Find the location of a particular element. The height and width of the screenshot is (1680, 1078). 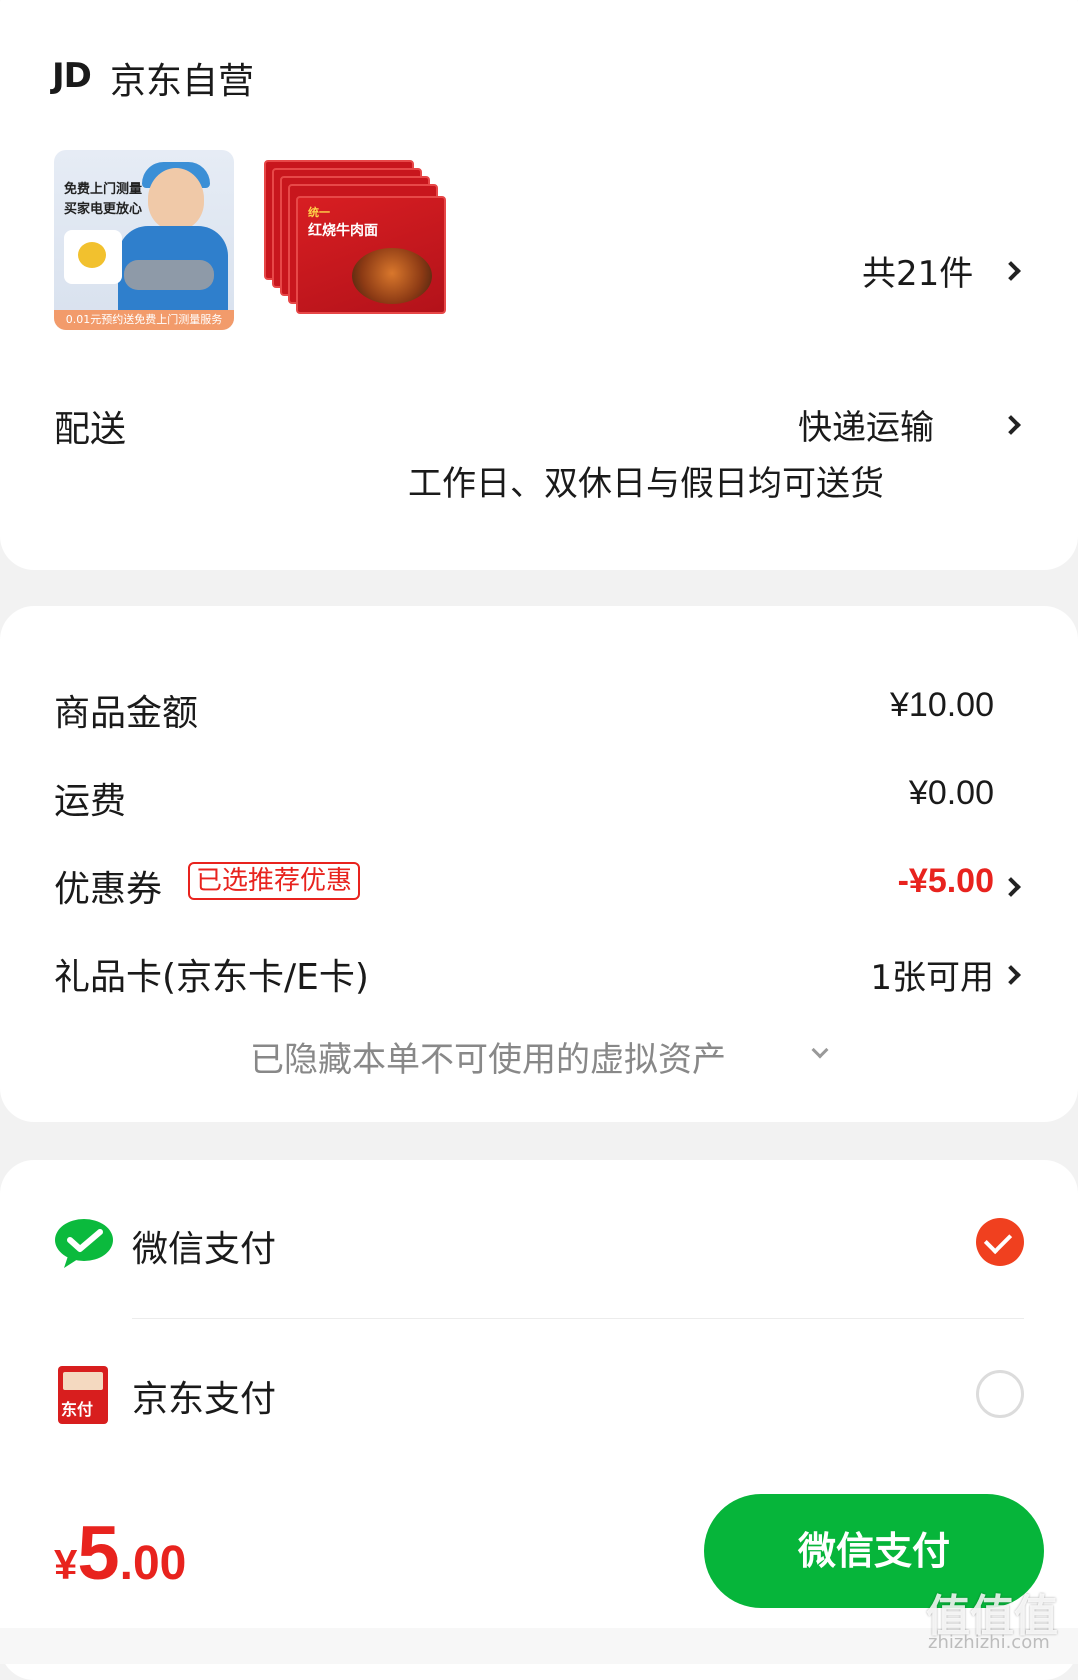

jd-pay-icon: 东付 is located at coordinates (83, 1395).